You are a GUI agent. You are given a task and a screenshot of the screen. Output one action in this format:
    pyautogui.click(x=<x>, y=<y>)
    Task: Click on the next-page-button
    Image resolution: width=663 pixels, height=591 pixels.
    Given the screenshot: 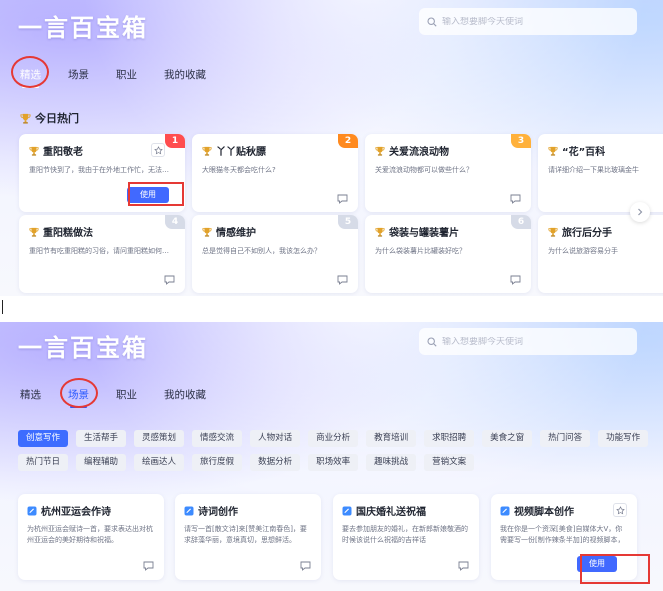 What is the action you would take?
    pyautogui.click(x=640, y=212)
    